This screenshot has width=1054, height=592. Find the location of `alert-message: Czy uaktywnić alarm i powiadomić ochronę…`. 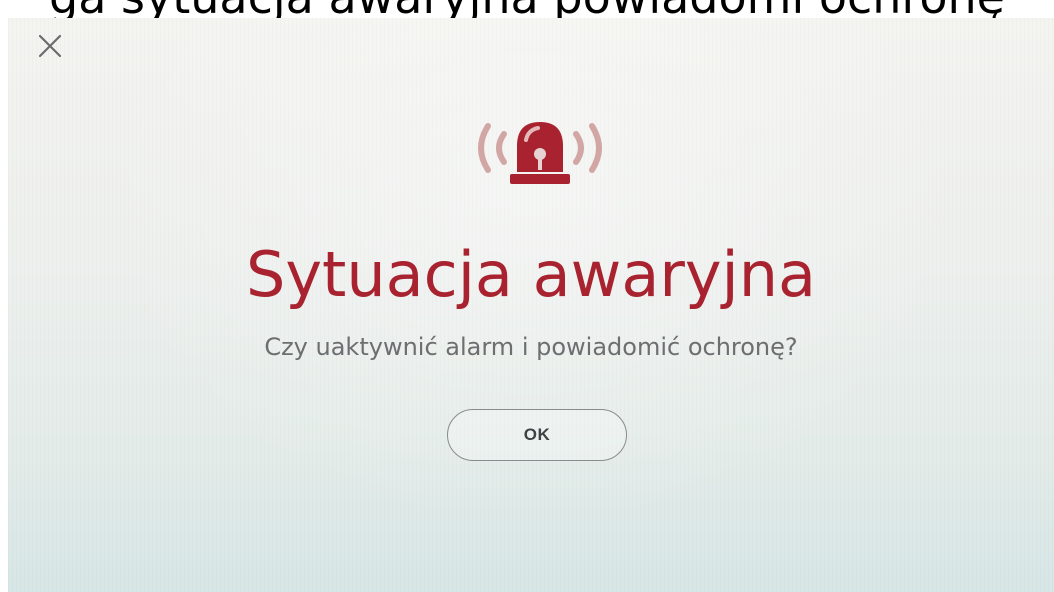

alert-message: Czy uaktywnić alarm i powiadomić ochronę… is located at coordinates (531, 347).